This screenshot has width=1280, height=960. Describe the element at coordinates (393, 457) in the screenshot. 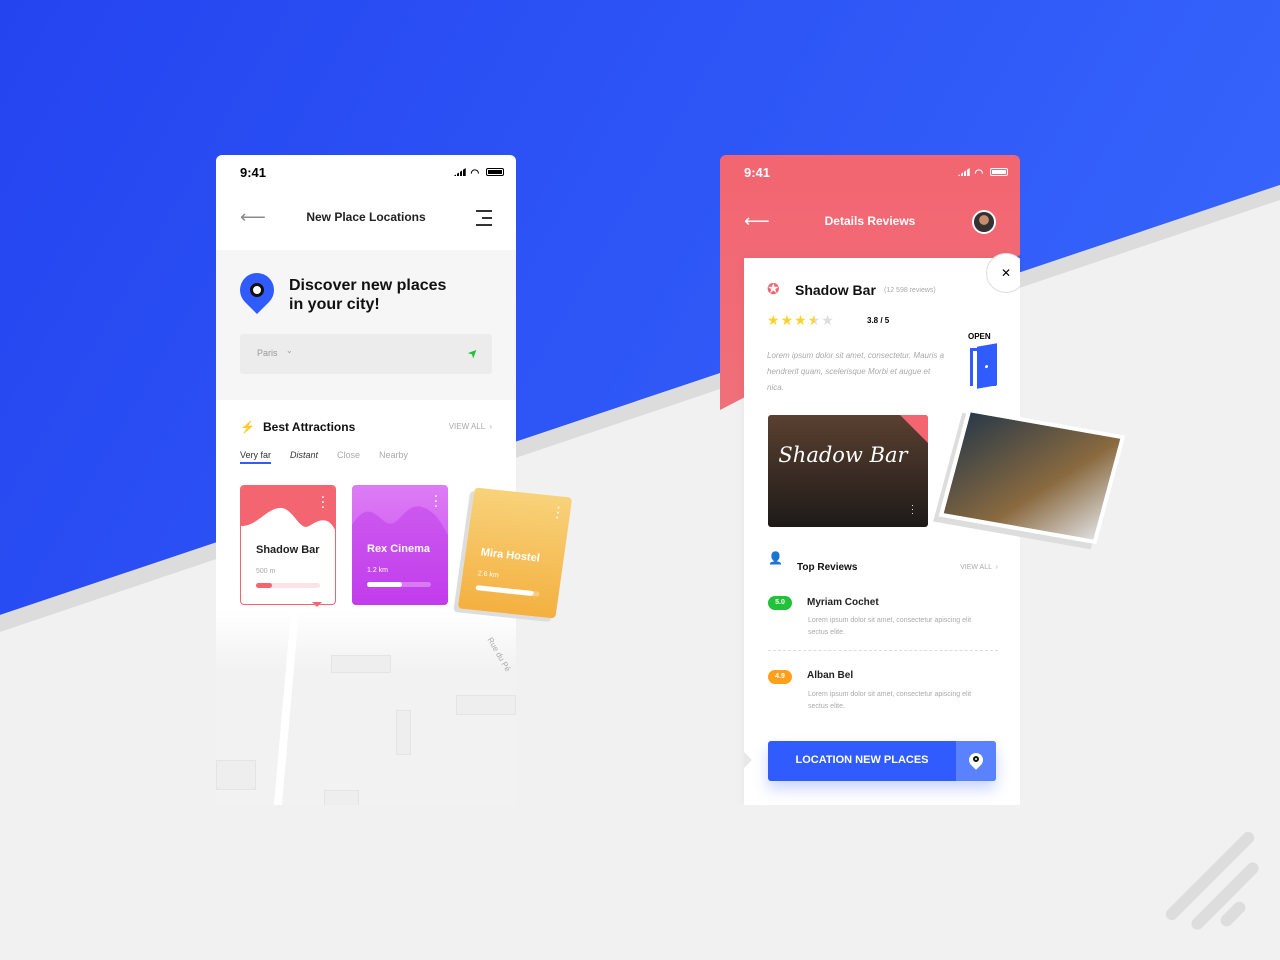

I see `tab-nearby: Nearby` at that location.